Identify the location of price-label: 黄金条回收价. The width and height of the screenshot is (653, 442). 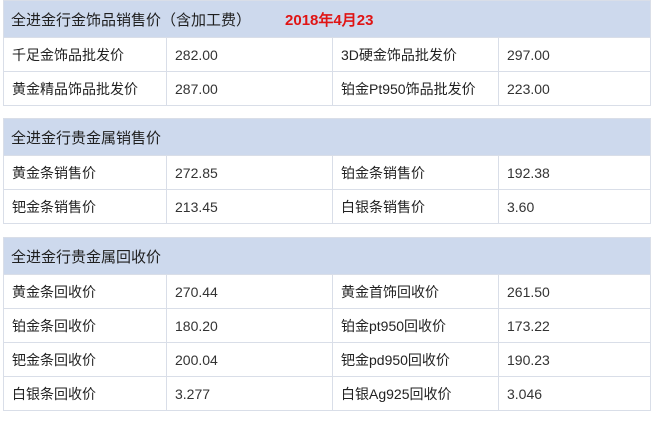
(85, 291).